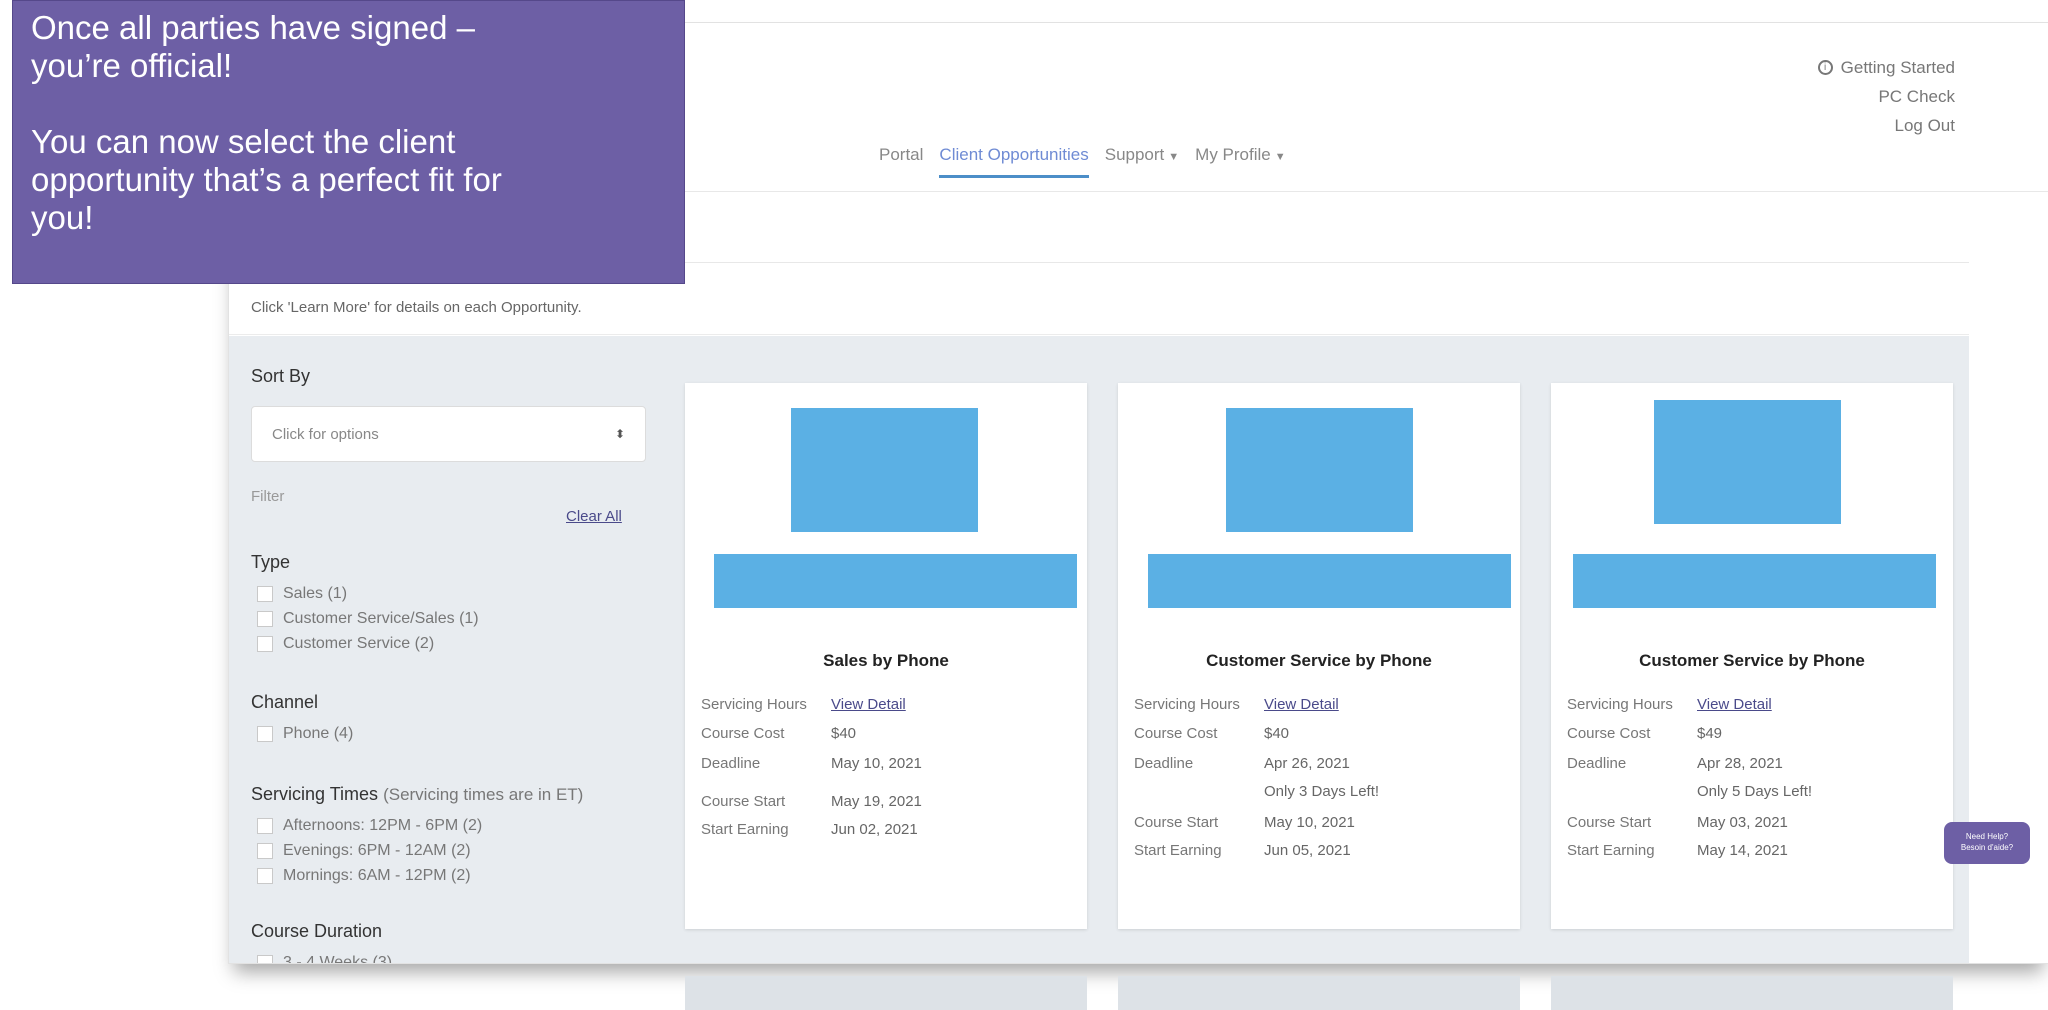 Image resolution: width=2048 pixels, height=1010 pixels. What do you see at coordinates (1322, 791) in the screenshot?
I see `days-left-notice: Only 3 Days Left!` at bounding box center [1322, 791].